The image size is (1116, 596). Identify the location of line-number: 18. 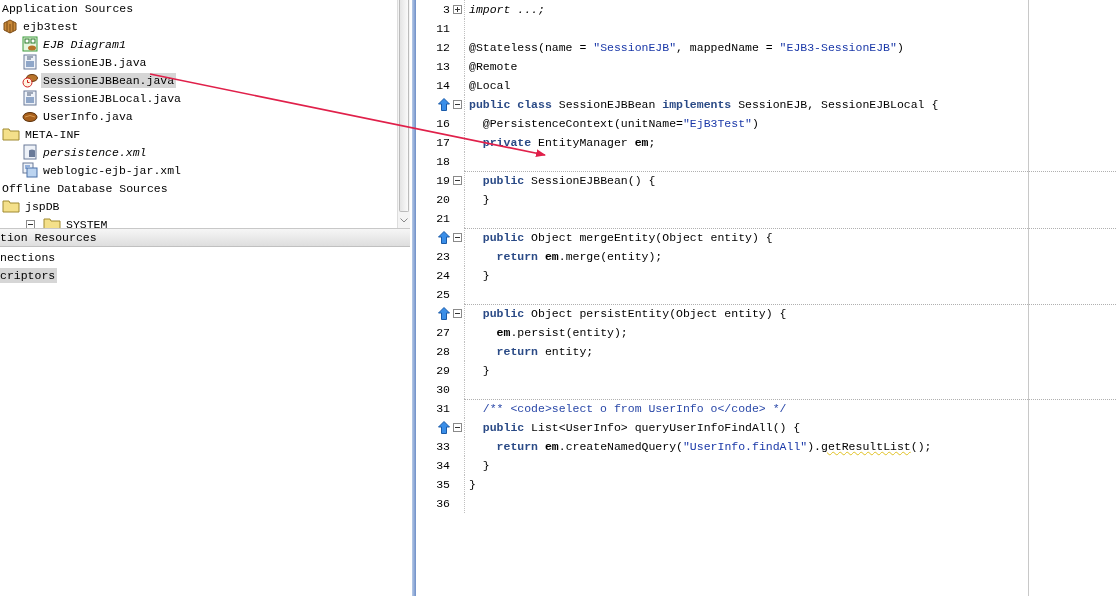
(443, 161).